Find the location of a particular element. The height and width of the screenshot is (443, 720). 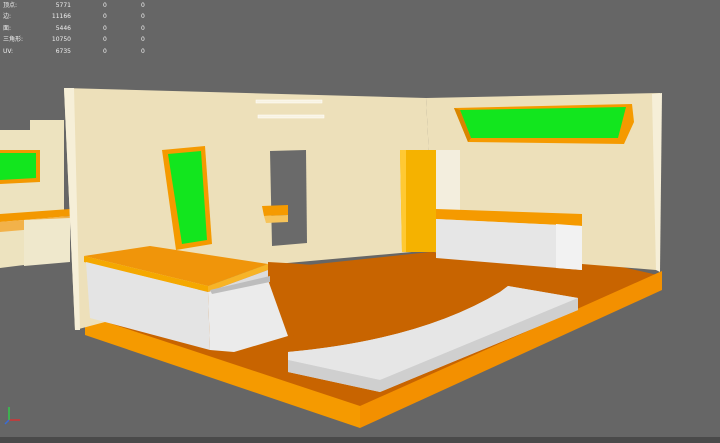

hud-label: 顶点: is located at coordinates (10, 5).